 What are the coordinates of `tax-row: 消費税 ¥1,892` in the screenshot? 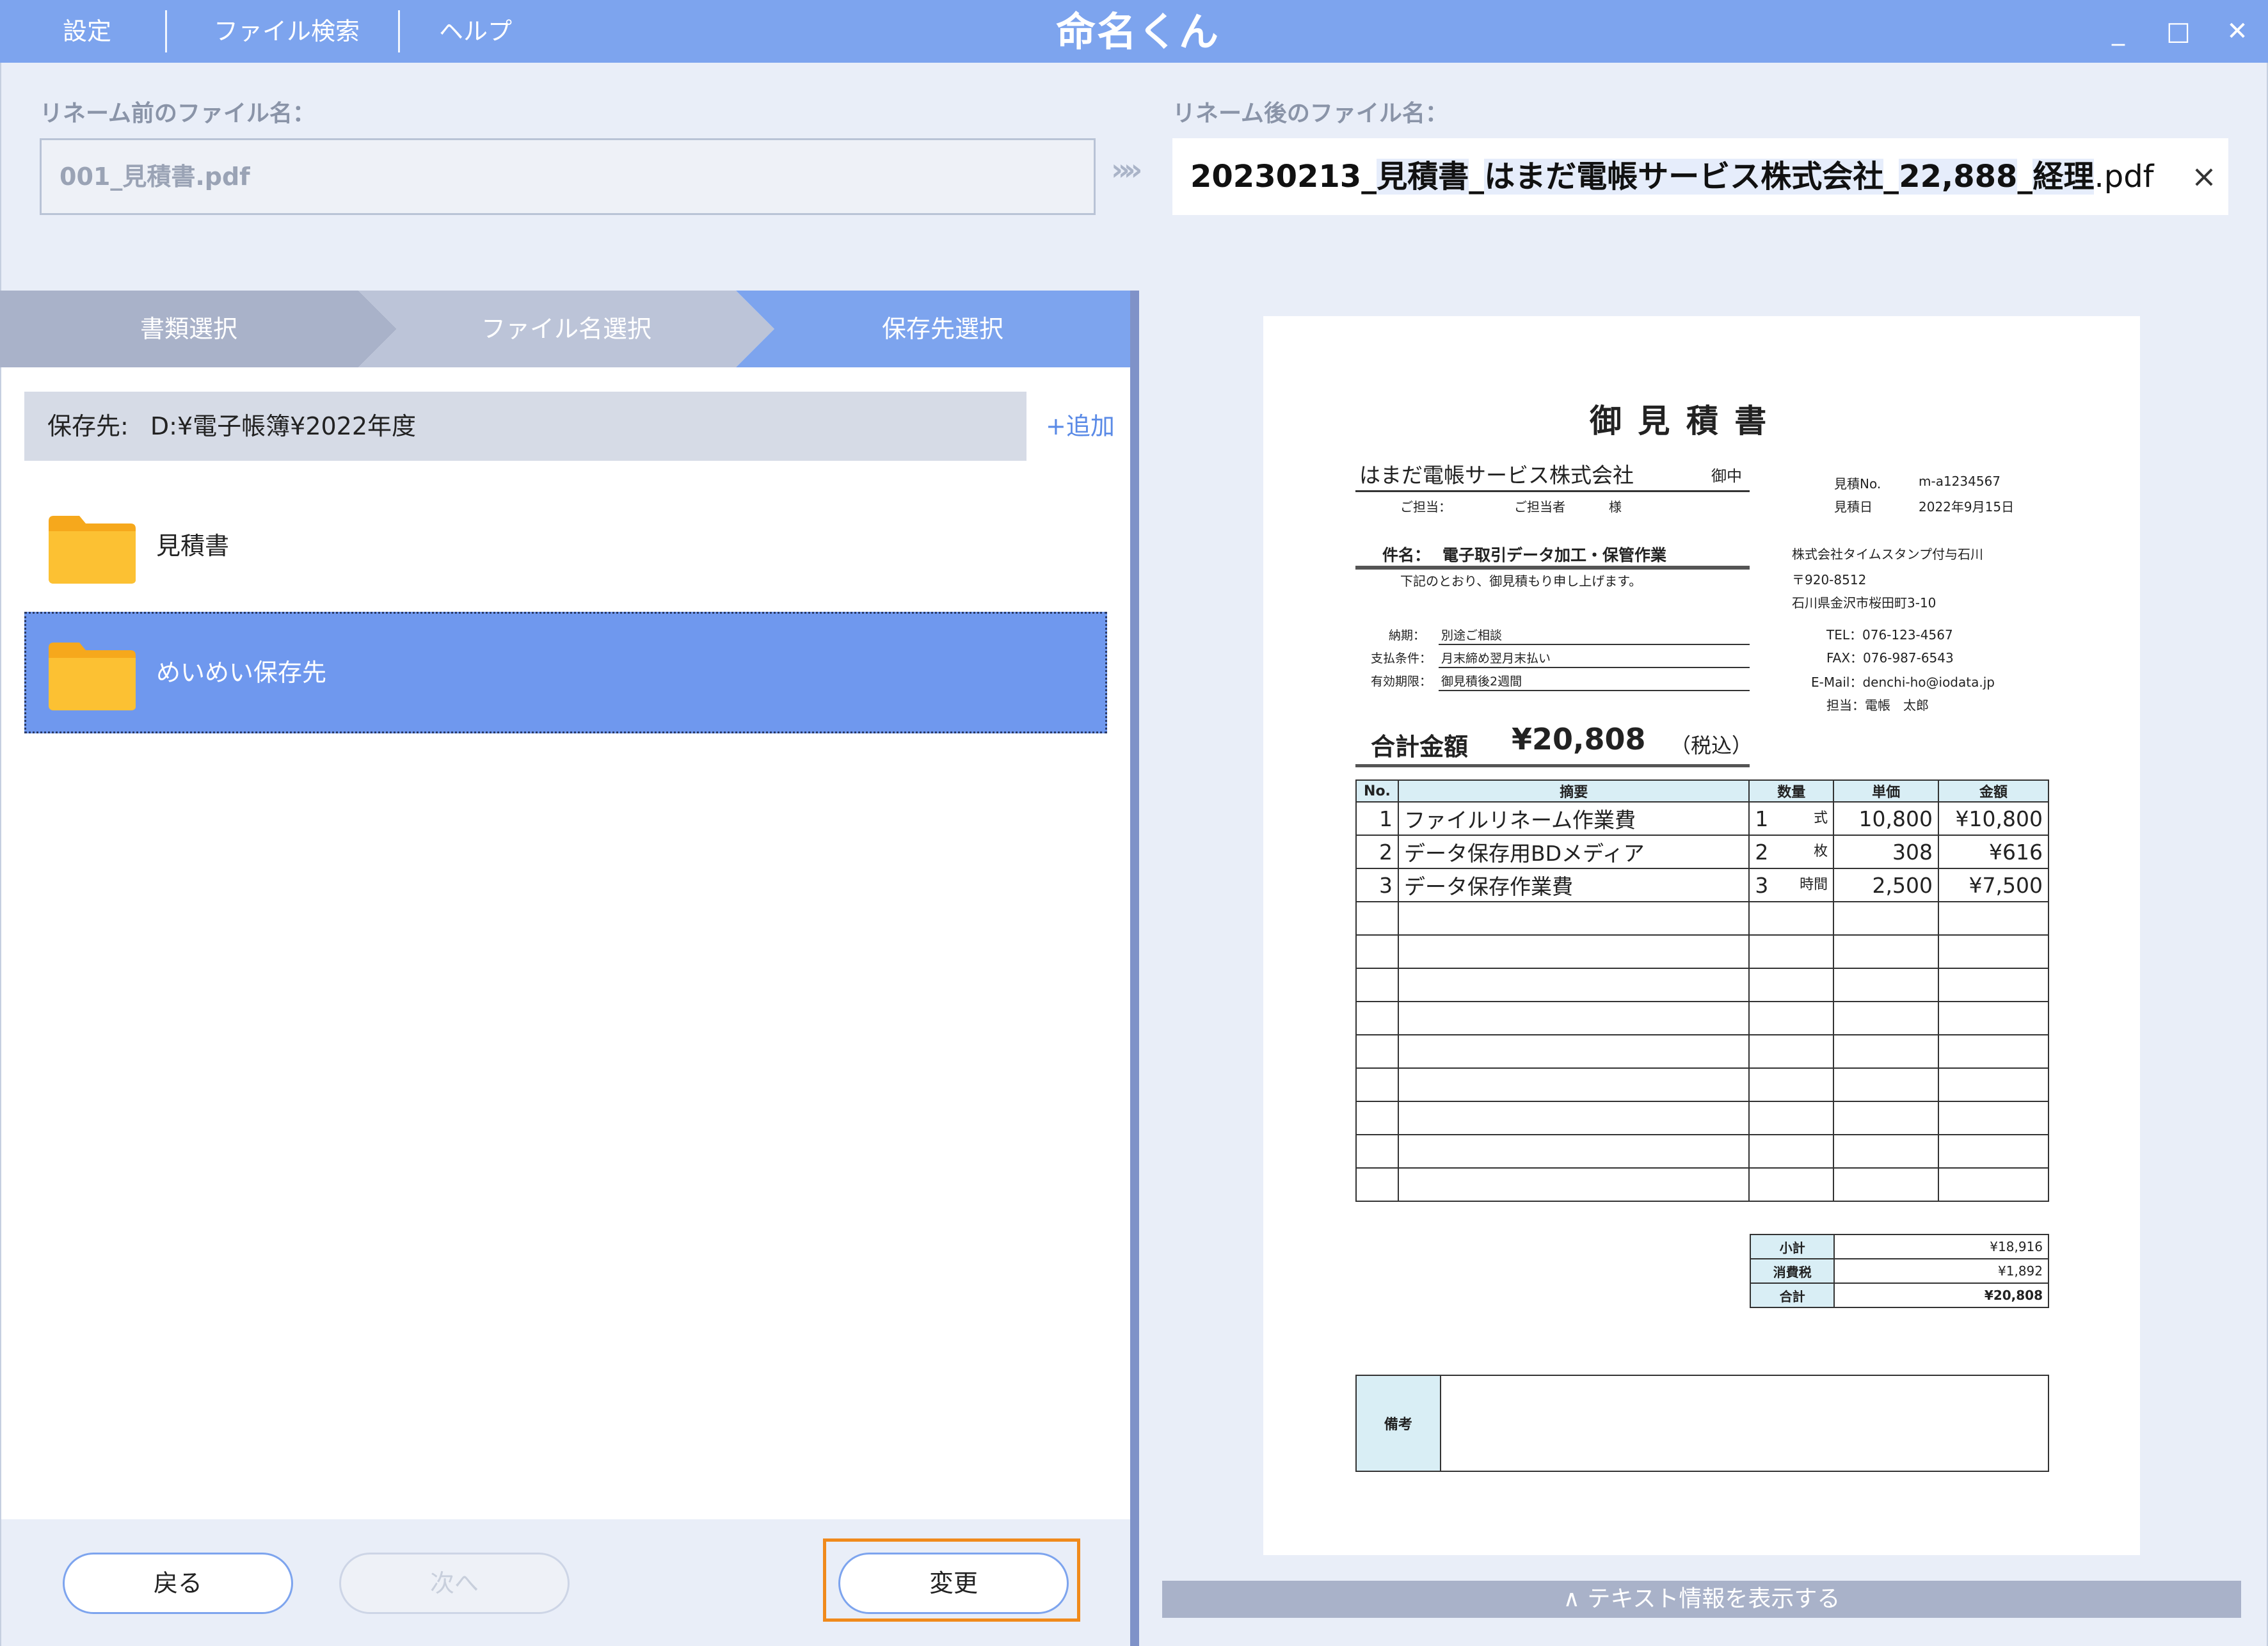 It's located at (1899, 1271).